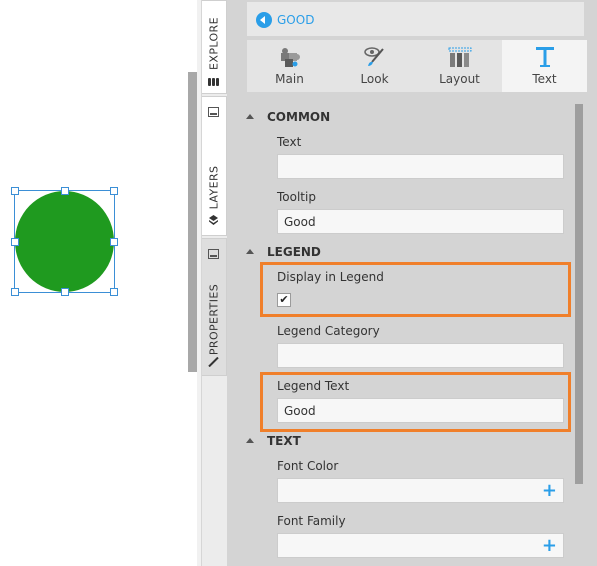 The width and height of the screenshot is (597, 566). What do you see at coordinates (415, 19) in the screenshot?
I see `panel-header: GOOD` at bounding box center [415, 19].